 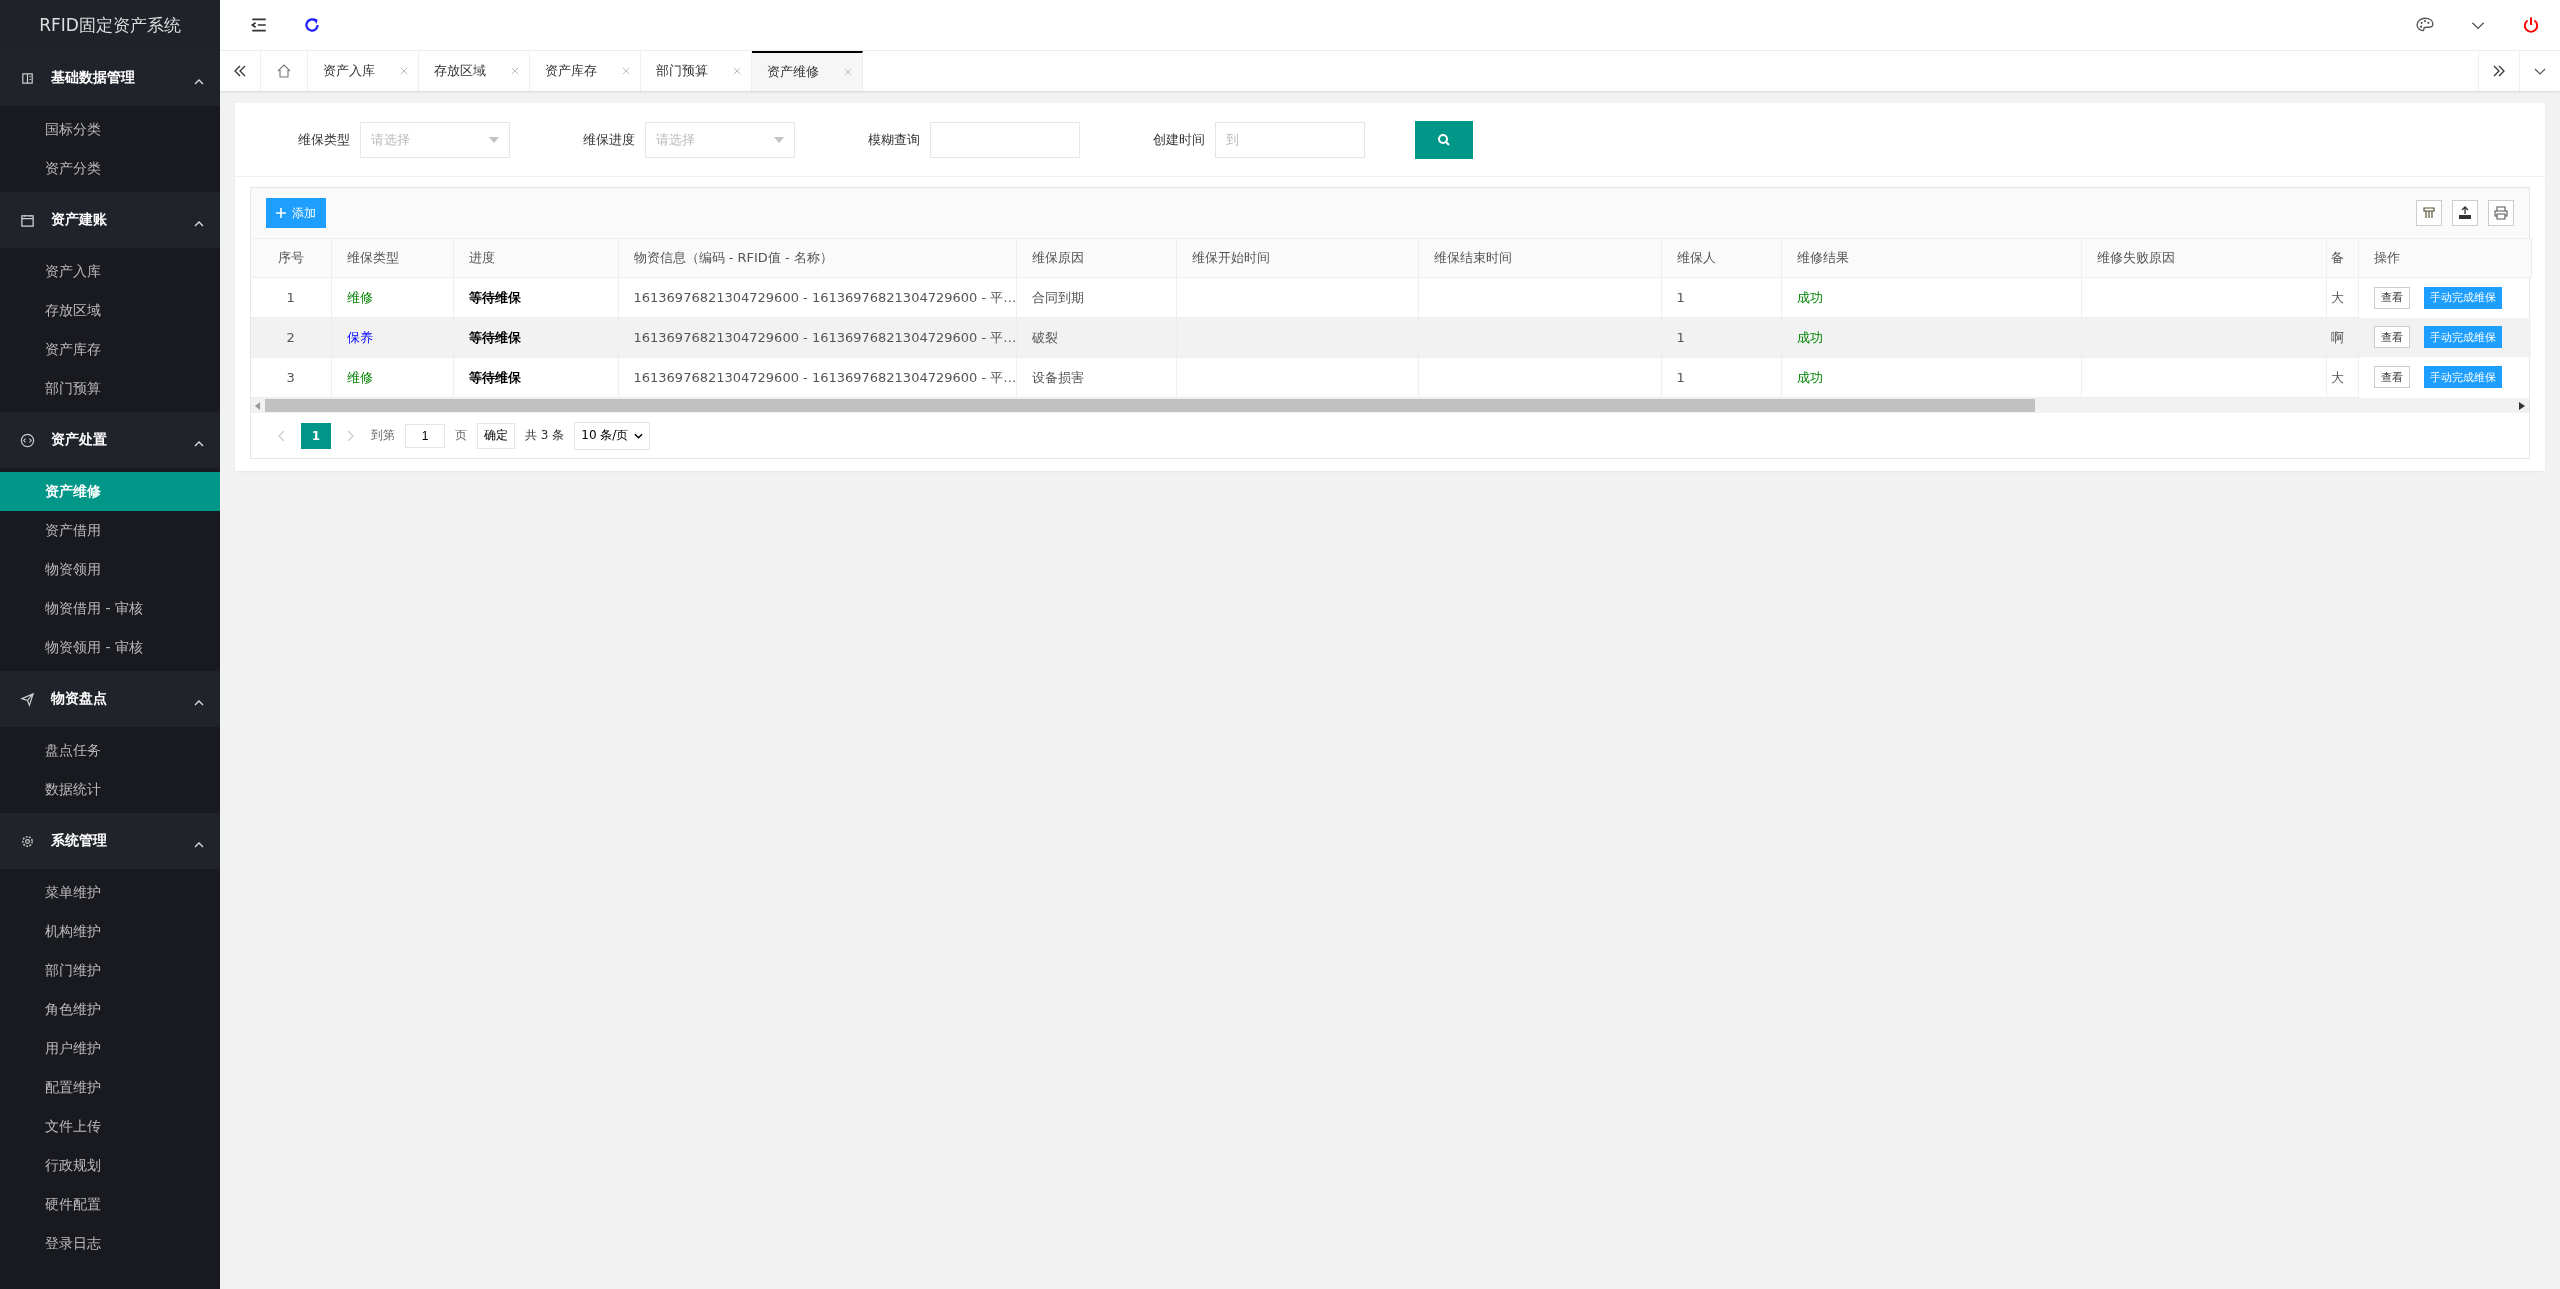 I want to click on page-button: 1, so click(x=316, y=435).